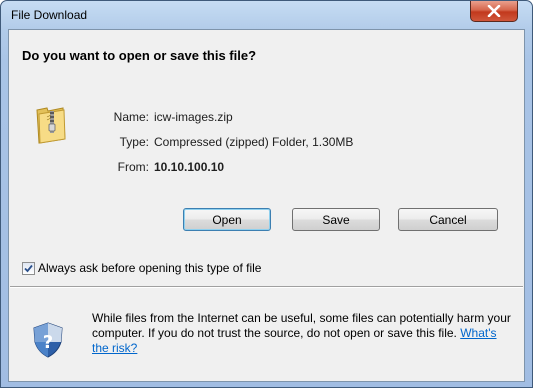  What do you see at coordinates (266, 15) in the screenshot?
I see `title-bar: File Download` at bounding box center [266, 15].